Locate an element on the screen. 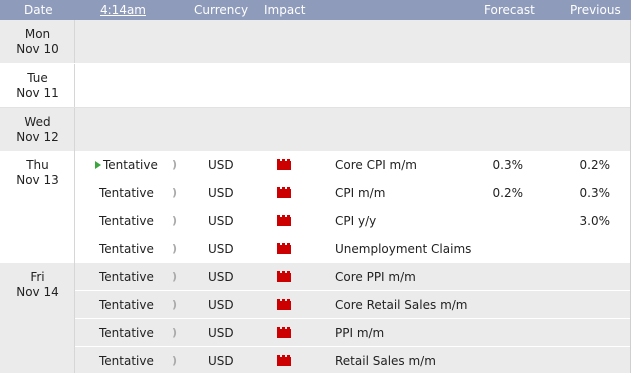 The height and width of the screenshot is (375, 631). event-previous: 3.0% is located at coordinates (595, 221).